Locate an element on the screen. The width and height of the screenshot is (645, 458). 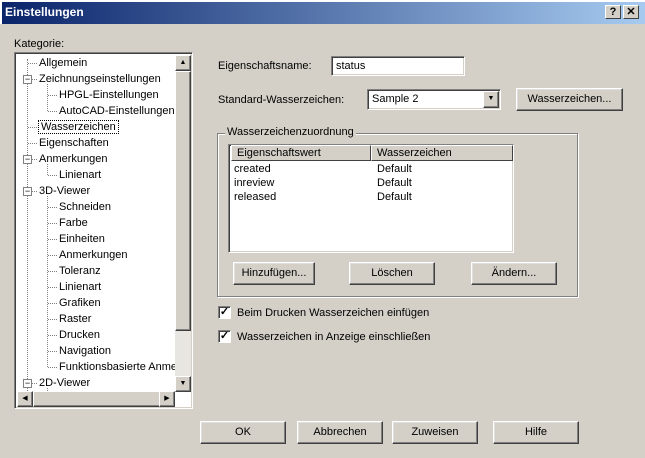
tree-item-label: AutoCAD-Einstellungen is located at coordinates (117, 111).